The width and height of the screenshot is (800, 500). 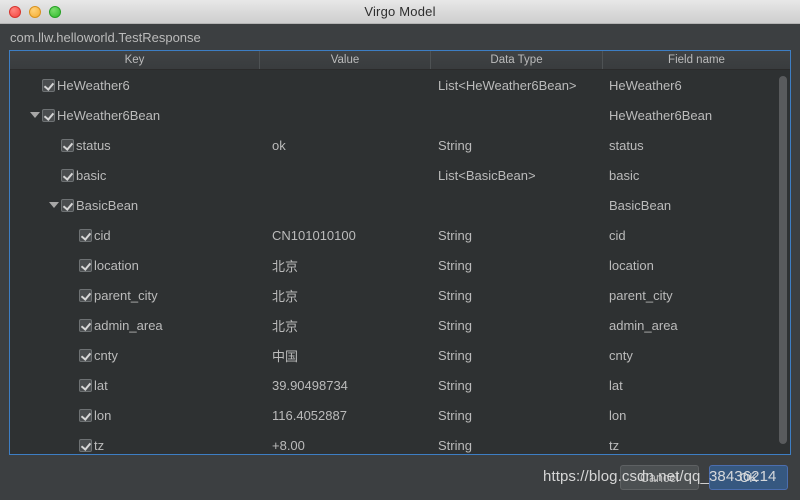 What do you see at coordinates (696, 205) in the screenshot?
I see `cell-field-name: BasicBean` at bounding box center [696, 205].